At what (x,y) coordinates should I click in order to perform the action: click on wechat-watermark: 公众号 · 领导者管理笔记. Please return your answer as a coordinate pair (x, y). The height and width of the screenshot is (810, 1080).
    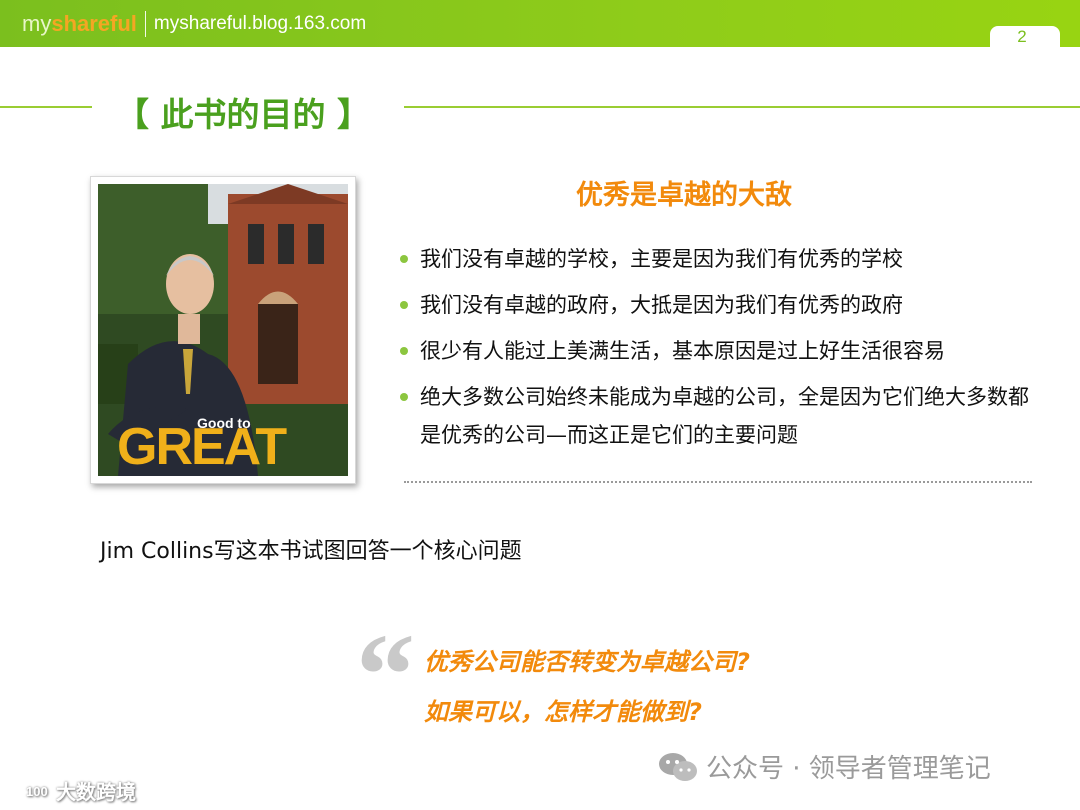
    Looking at the image, I should click on (824, 766).